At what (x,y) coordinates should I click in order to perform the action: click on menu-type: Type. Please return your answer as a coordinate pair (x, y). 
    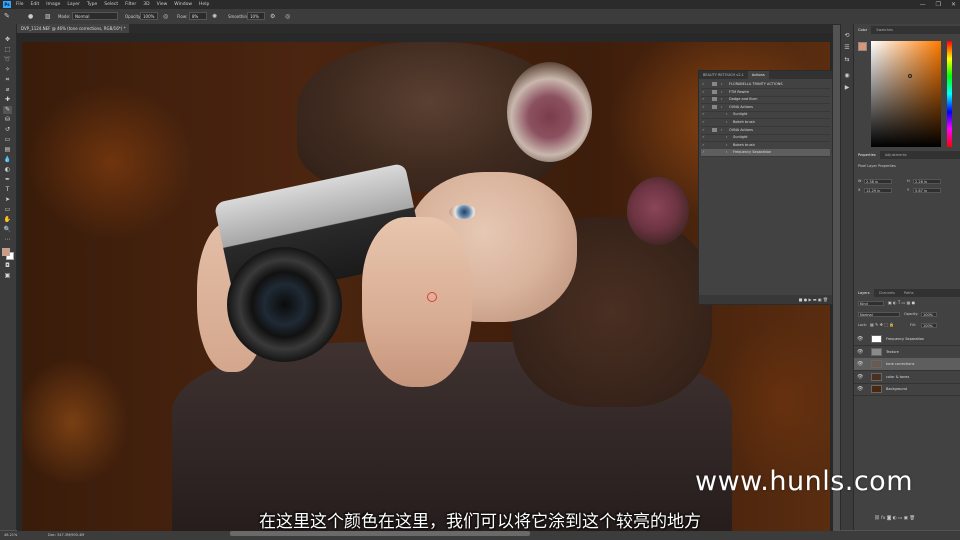
    Looking at the image, I should click on (92, 4).